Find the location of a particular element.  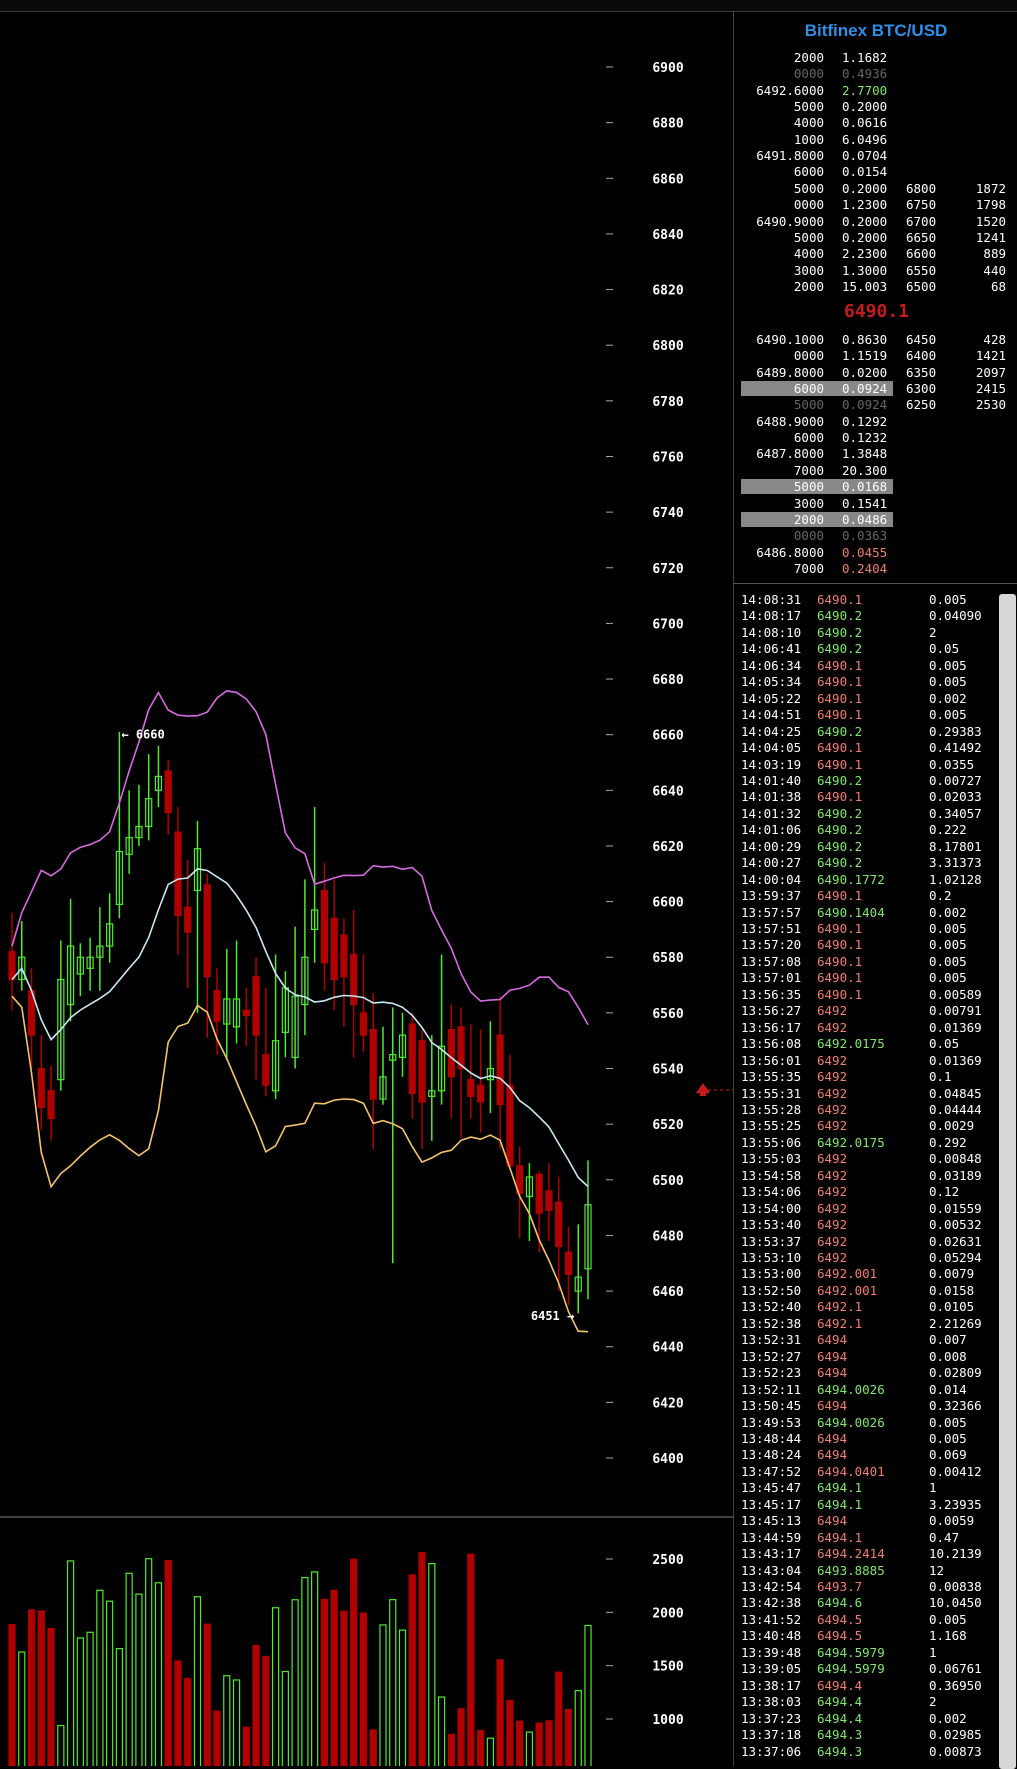

trade-time: 13:56:27 is located at coordinates (771, 1011).